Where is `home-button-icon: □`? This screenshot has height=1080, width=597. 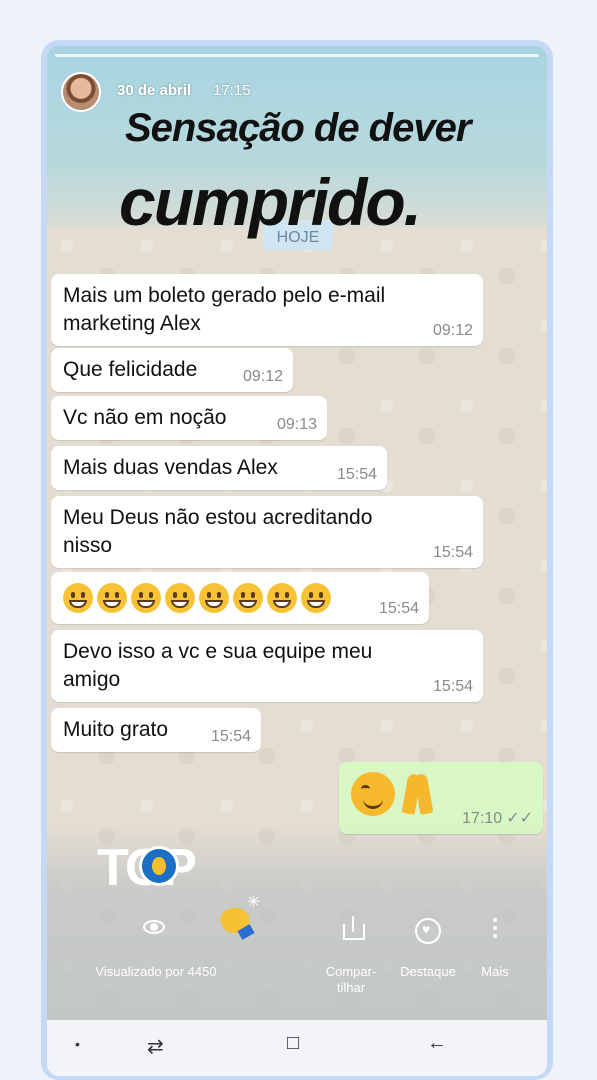
home-button-icon: □ is located at coordinates (293, 1043).